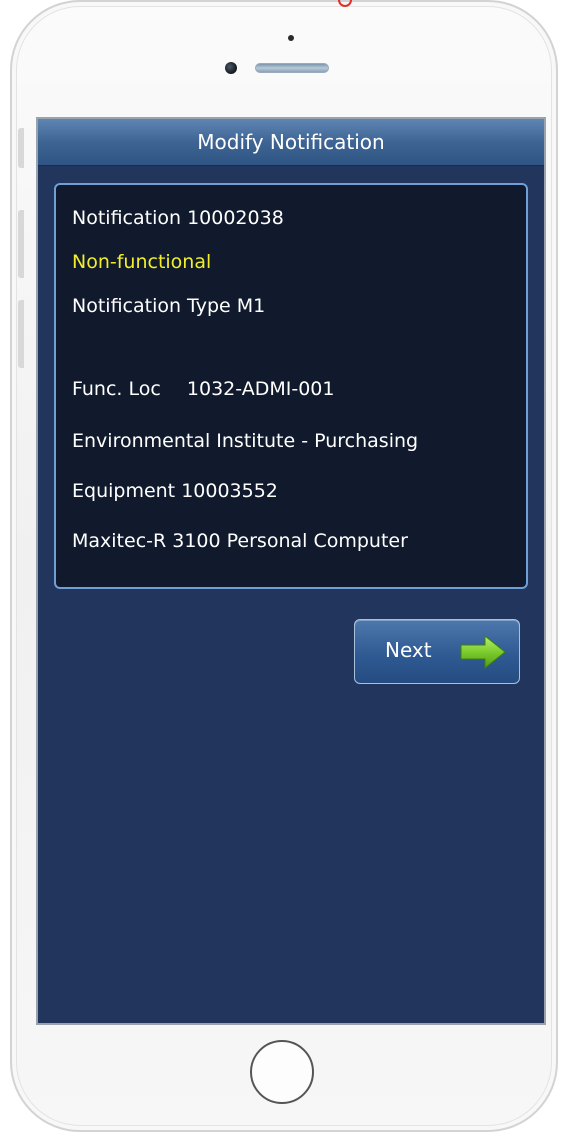 The image size is (566, 1137). I want to click on proximity-sensor, so click(291, 38).